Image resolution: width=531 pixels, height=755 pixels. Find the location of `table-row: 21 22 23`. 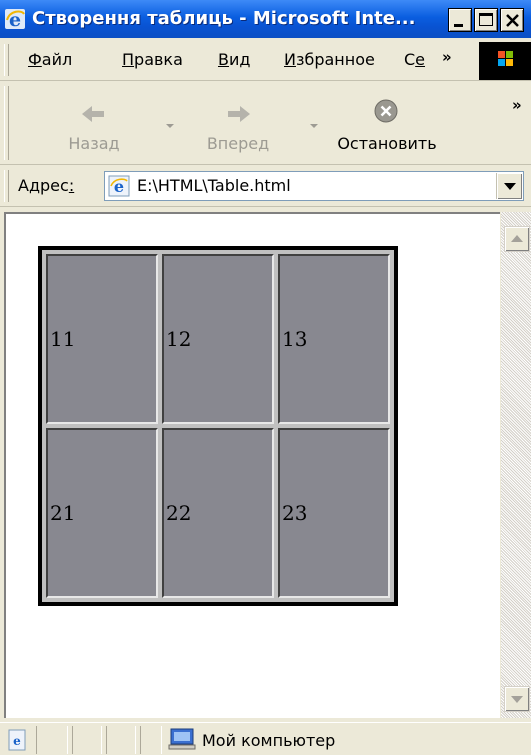

table-row: 21 22 23 is located at coordinates (218, 513).